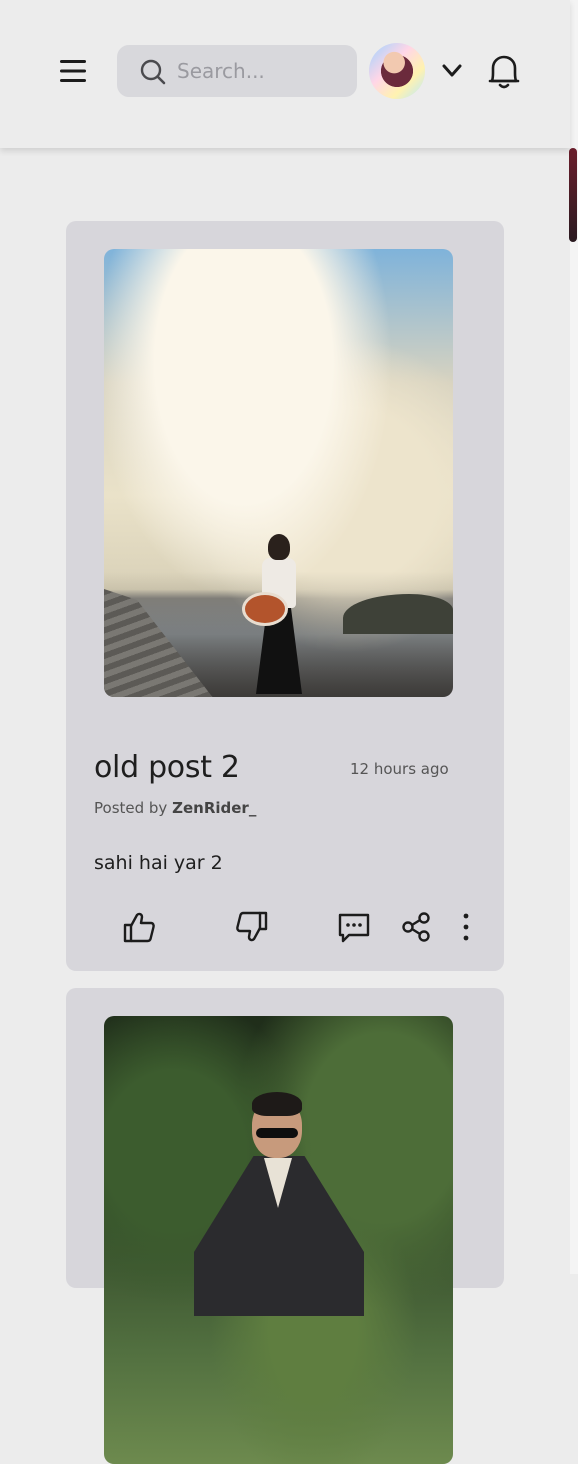  Describe the element at coordinates (504, 72) in the screenshot. I see `bell-icon` at that location.